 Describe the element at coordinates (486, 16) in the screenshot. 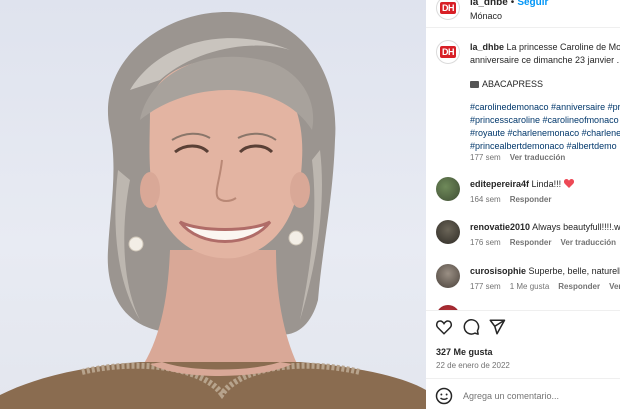

I see `post-location: Mónaco` at that location.